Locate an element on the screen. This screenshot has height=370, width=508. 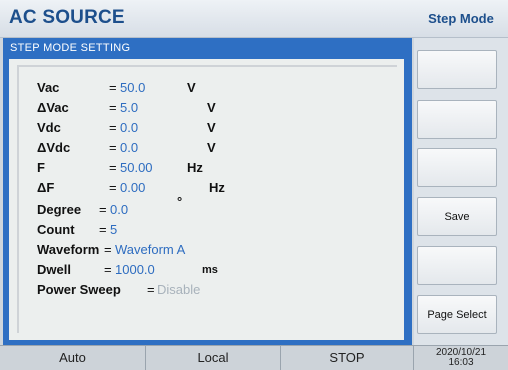
field-label: ΔVdc is located at coordinates (54, 147).